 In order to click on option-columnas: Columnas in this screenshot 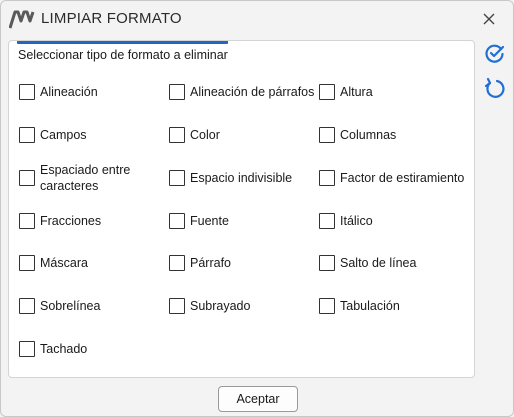, I will do `click(357, 135)`.